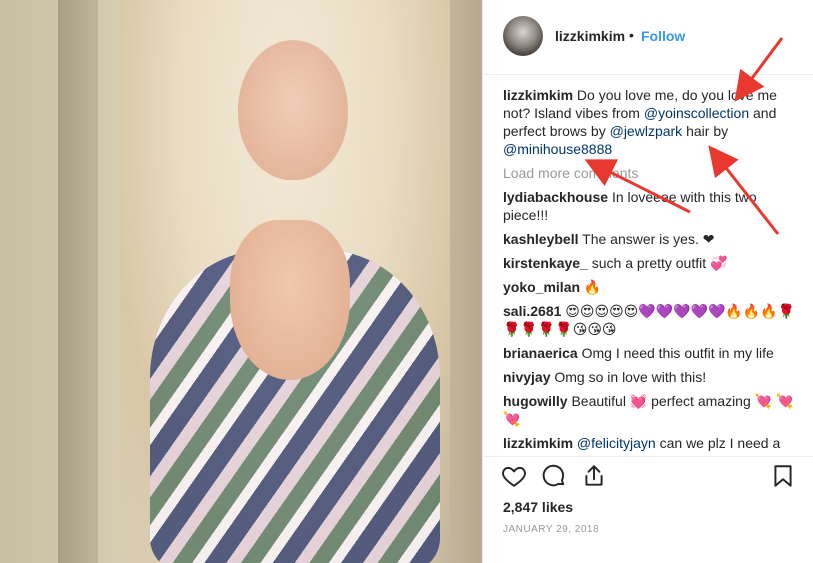 This screenshot has height=563, width=813. What do you see at coordinates (646, 131) in the screenshot?
I see `caption-mention-jewlzpark: @jewlzpark` at bounding box center [646, 131].